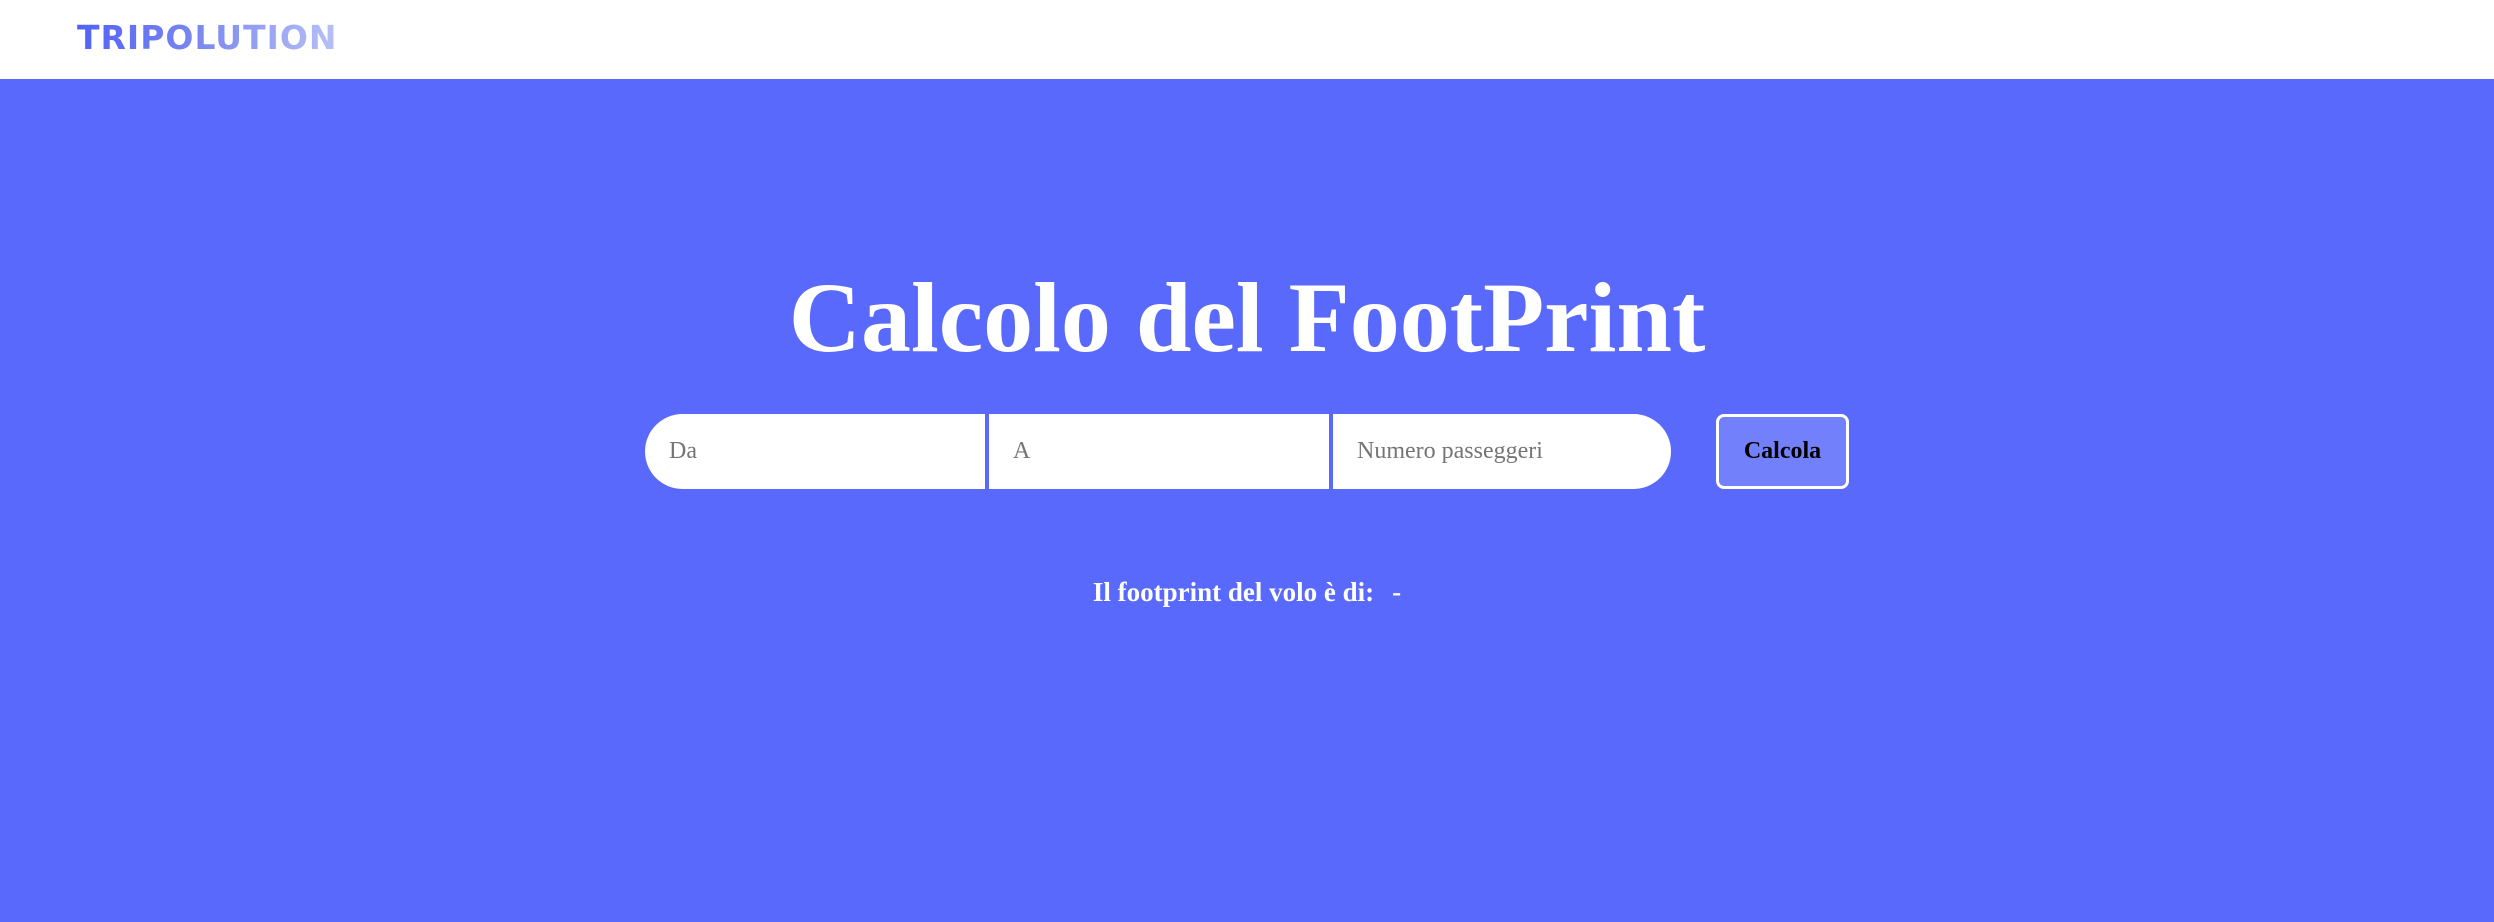 The image size is (2494, 922). Describe the element at coordinates (1247, 39) in the screenshot. I see `navbar: TRIPOLUTION` at that location.